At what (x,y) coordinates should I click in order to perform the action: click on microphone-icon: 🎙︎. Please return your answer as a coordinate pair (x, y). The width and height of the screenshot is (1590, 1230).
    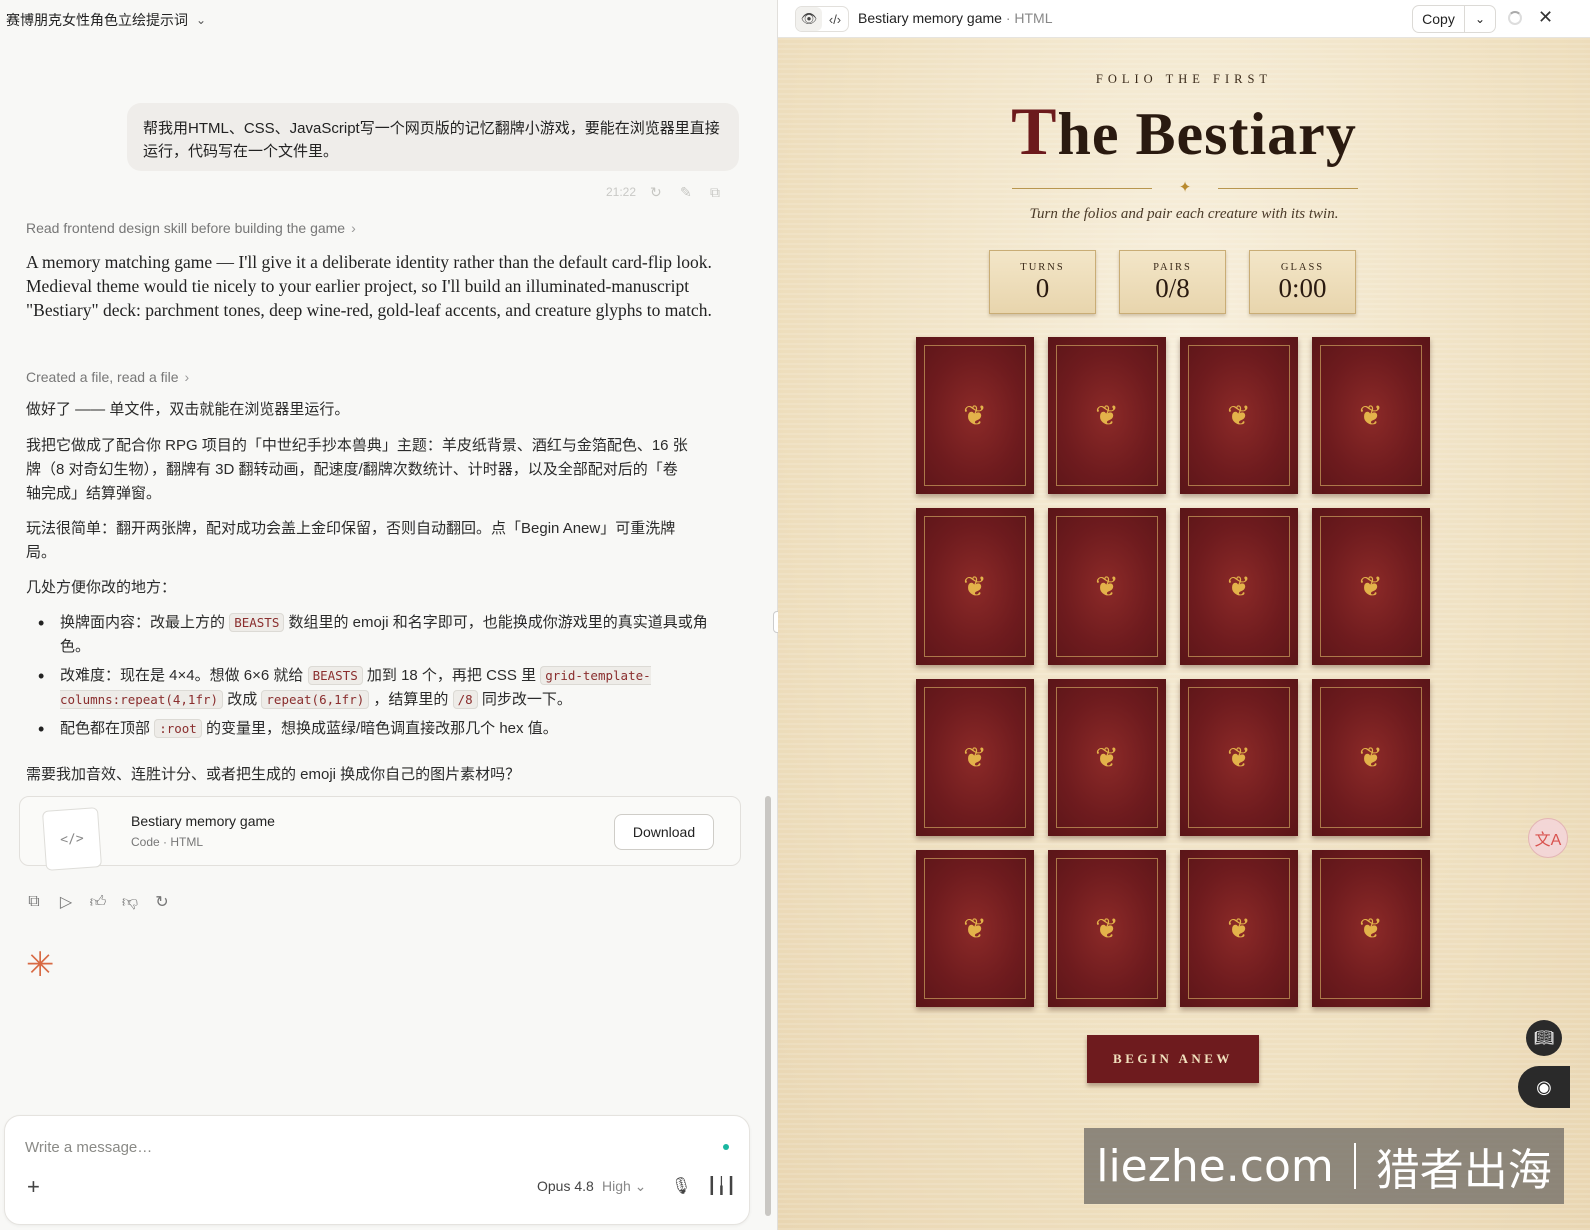
    Looking at the image, I should click on (681, 1186).